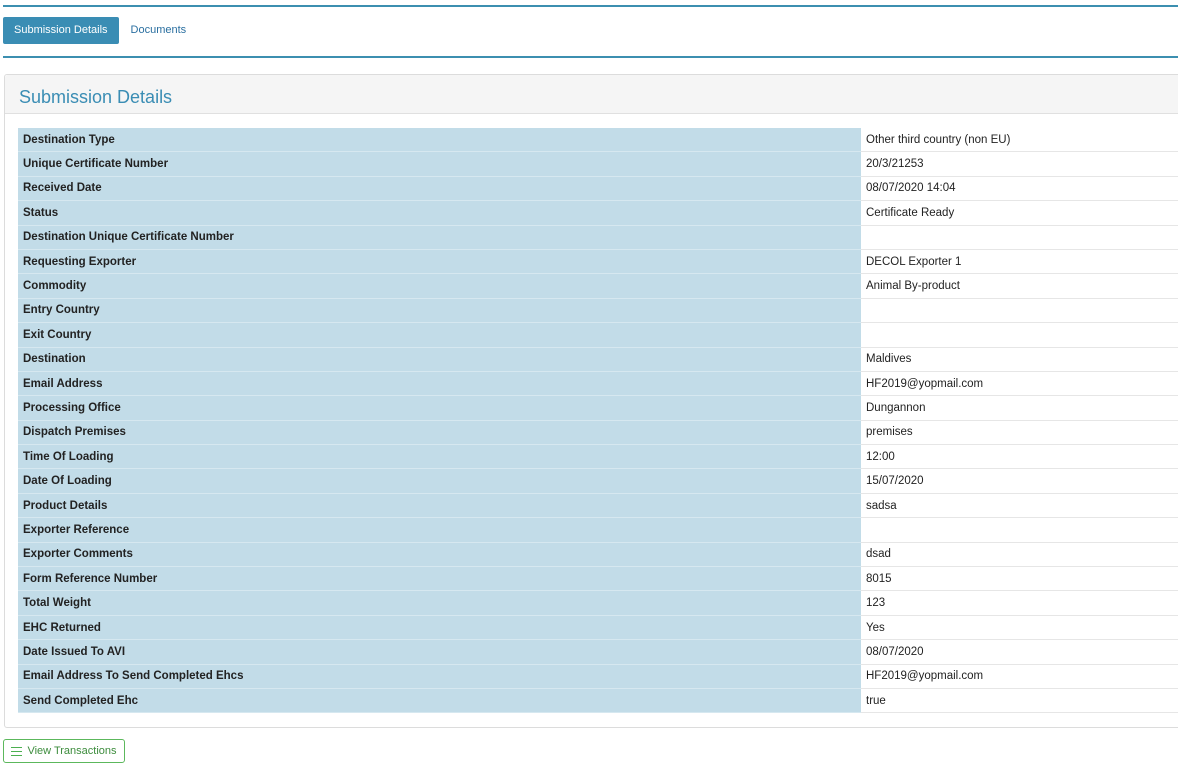 This screenshot has height=780, width=1178. I want to click on detail-value: Animal By-product, so click(1019, 286).